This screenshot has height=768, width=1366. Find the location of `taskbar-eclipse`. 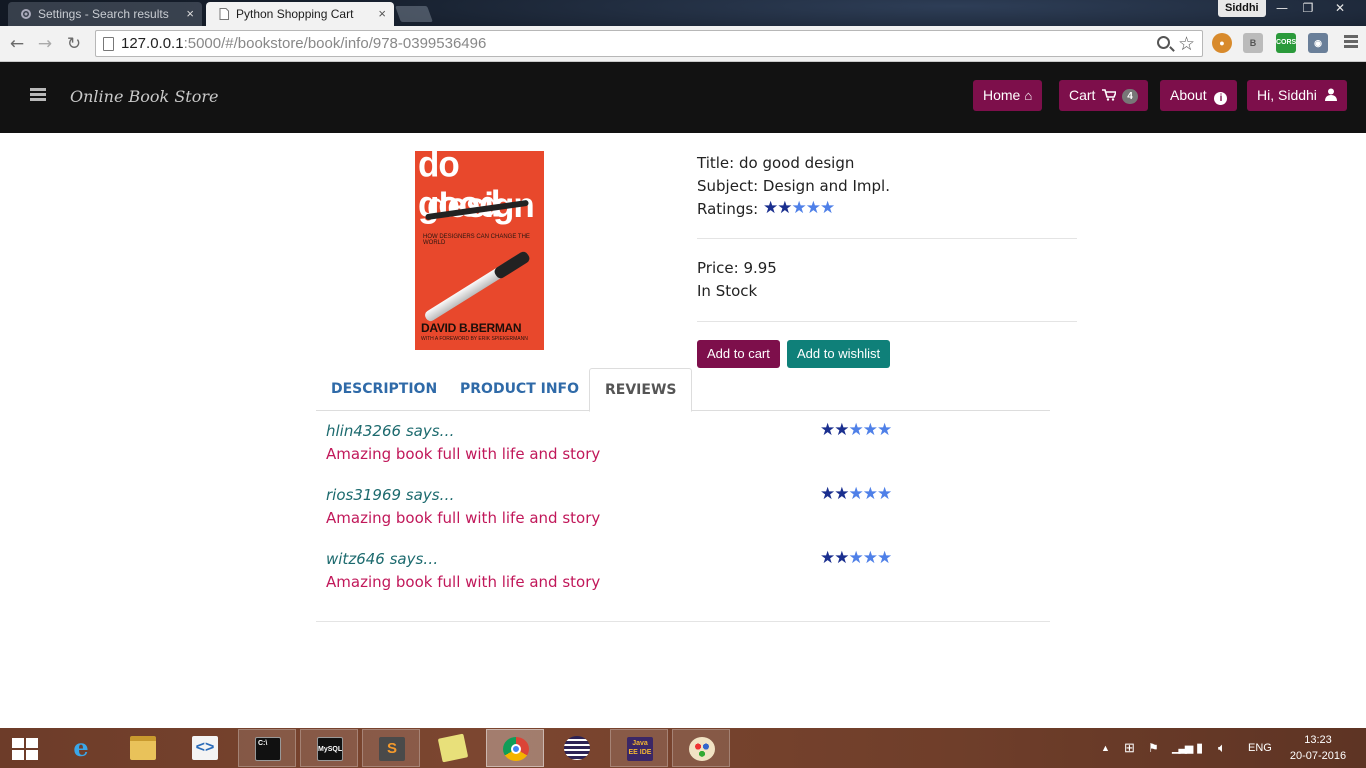

taskbar-eclipse is located at coordinates (577, 748).